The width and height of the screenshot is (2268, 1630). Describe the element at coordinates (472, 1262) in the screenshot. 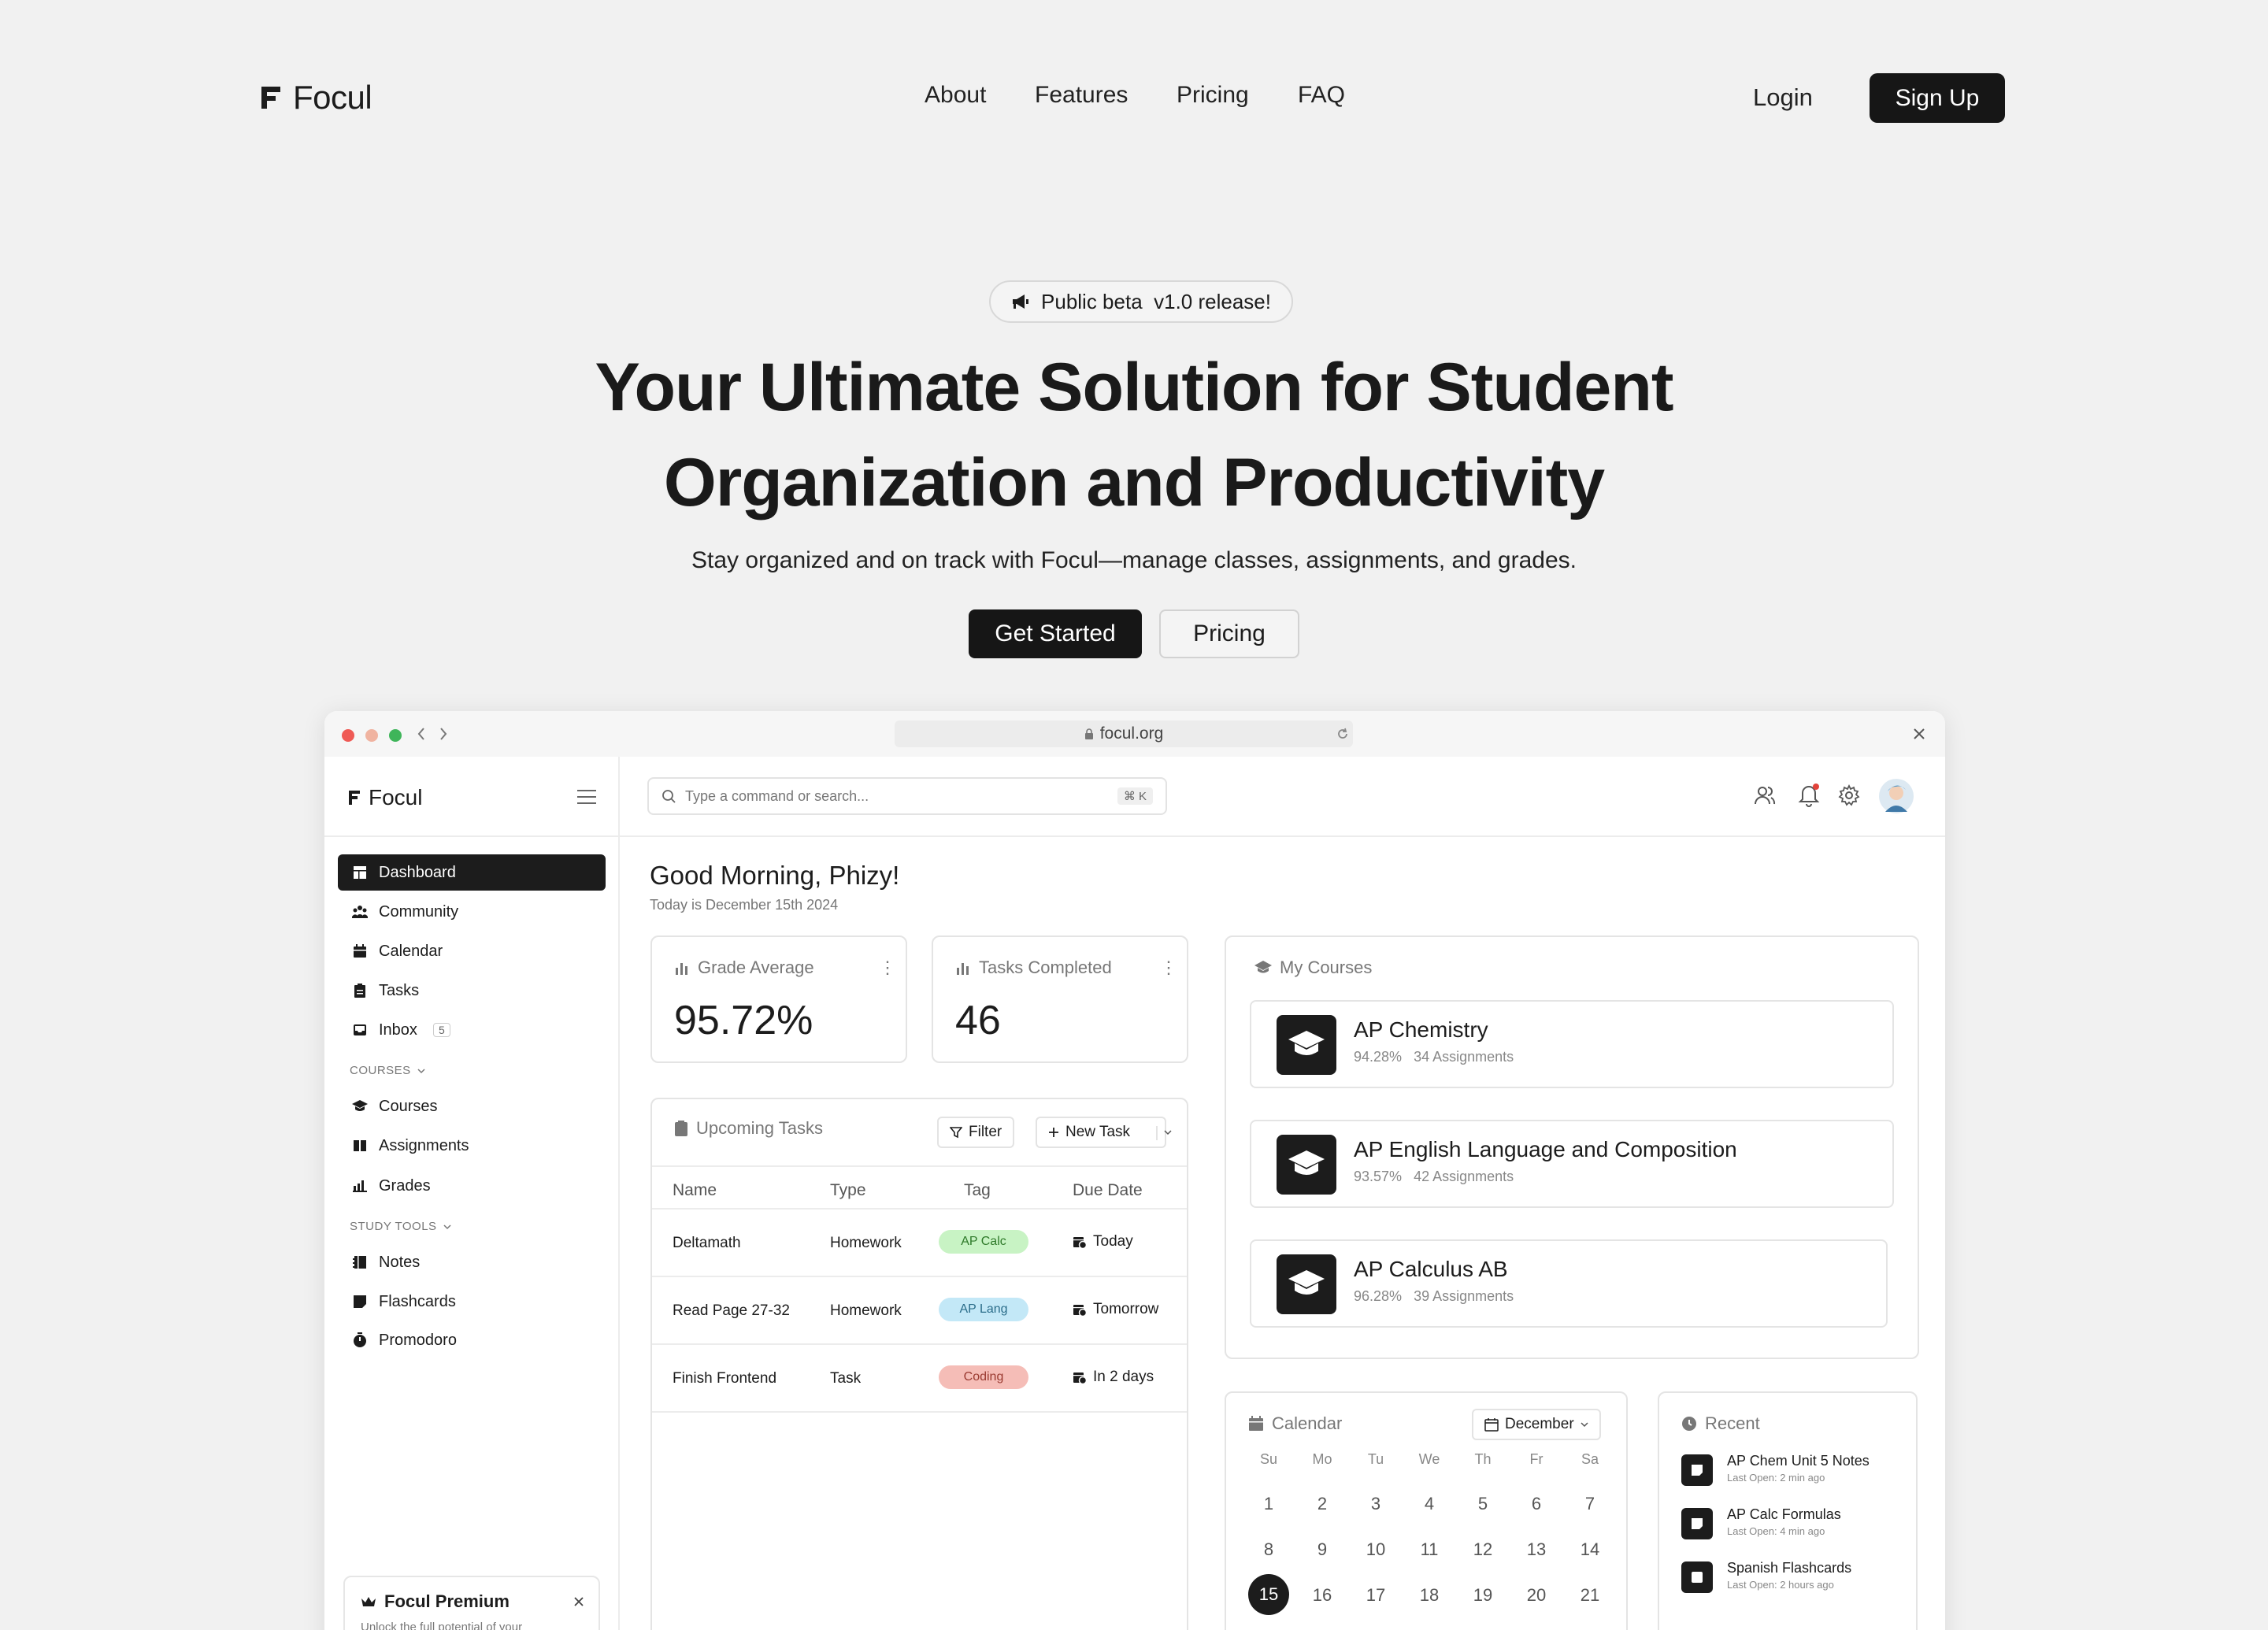

I see `sidebar-item-notes: Notes` at that location.